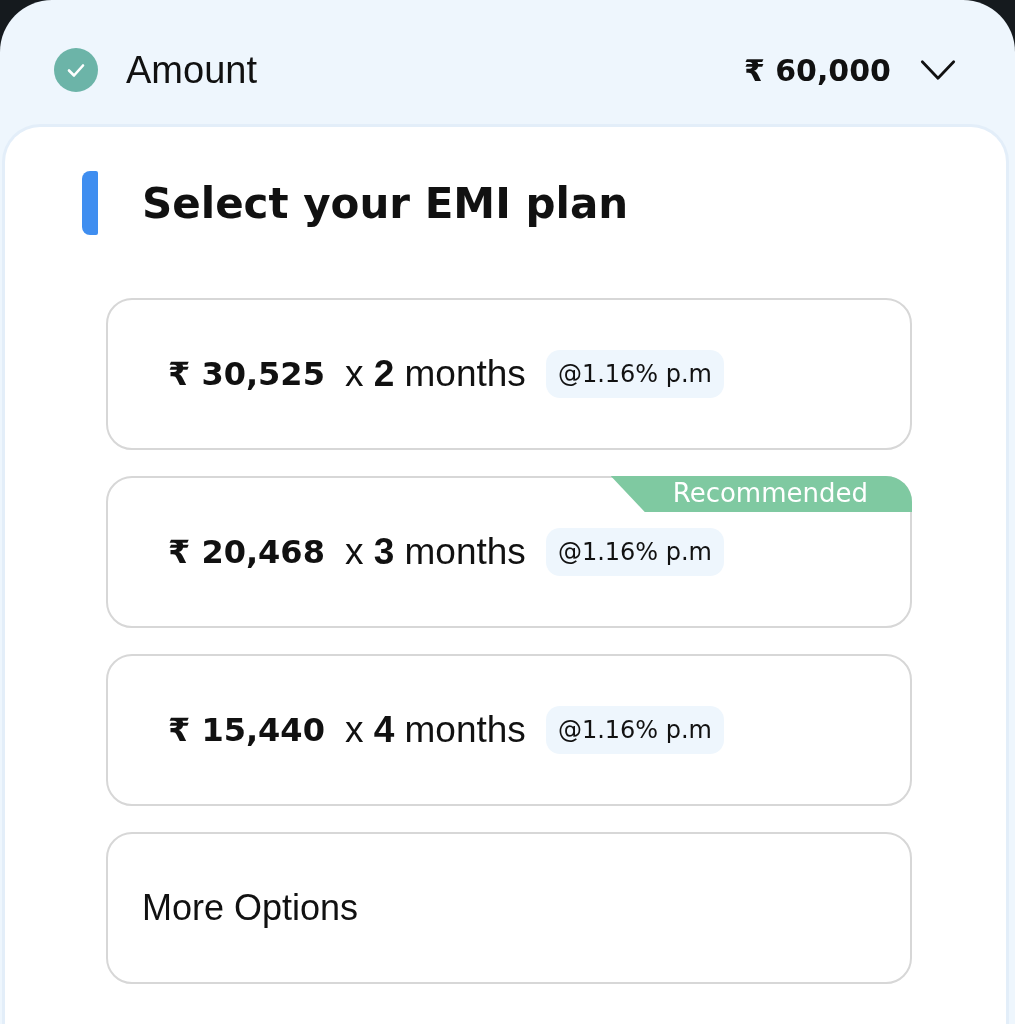 This screenshot has height=1024, width=1015. I want to click on plan-option: Recommended ₹ 20,468 x 3 months @1.16% p.m, so click(509, 552).